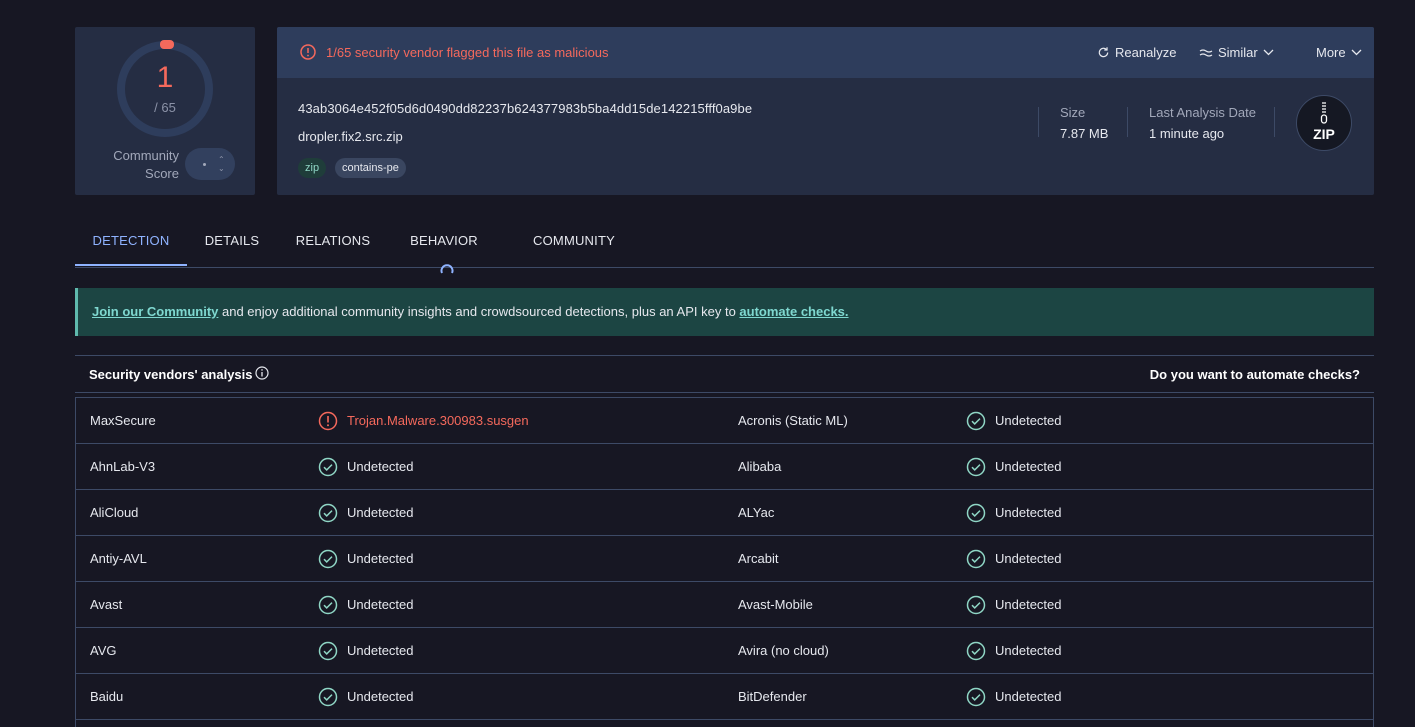 This screenshot has width=1415, height=727. I want to click on vendor-name: AVG, so click(103, 650).